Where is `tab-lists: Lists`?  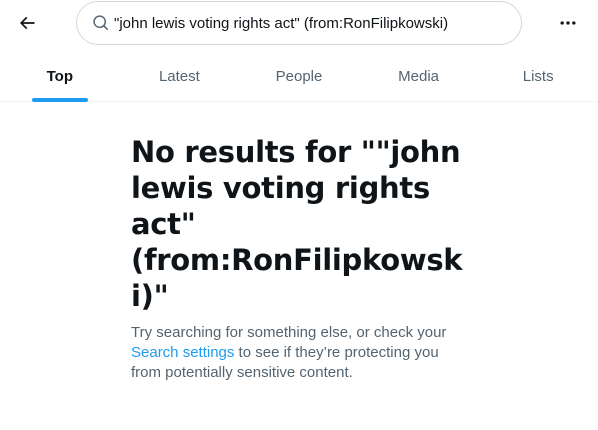
tab-lists: Lists is located at coordinates (538, 76).